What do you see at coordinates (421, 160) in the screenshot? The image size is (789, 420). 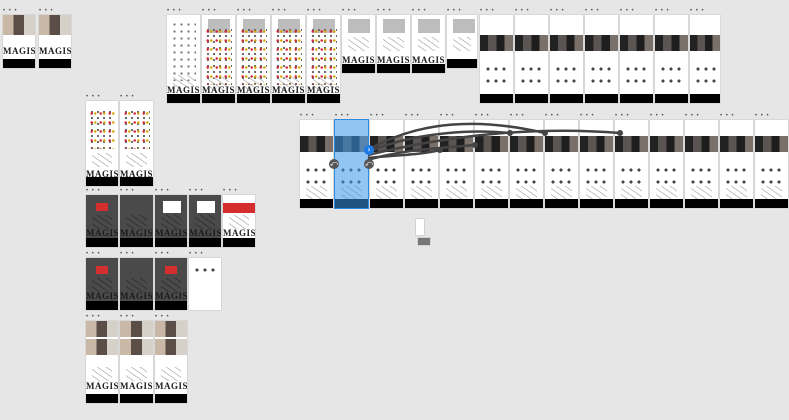 I see `artboard-detail-4: • • •` at bounding box center [421, 160].